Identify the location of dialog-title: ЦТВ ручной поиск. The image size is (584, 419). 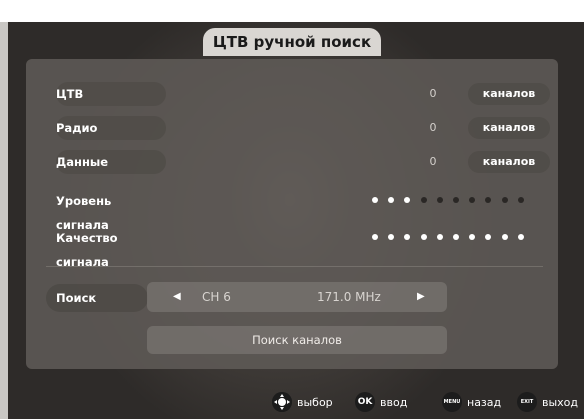
(292, 42).